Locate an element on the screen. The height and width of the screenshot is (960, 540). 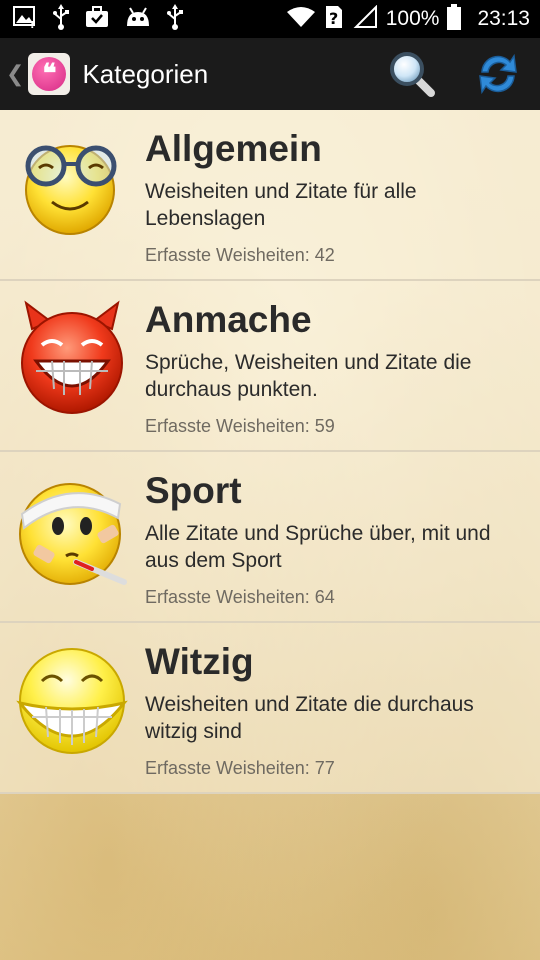
category-count: Erfasste Weisheiten: 64 is located at coordinates (240, 597).